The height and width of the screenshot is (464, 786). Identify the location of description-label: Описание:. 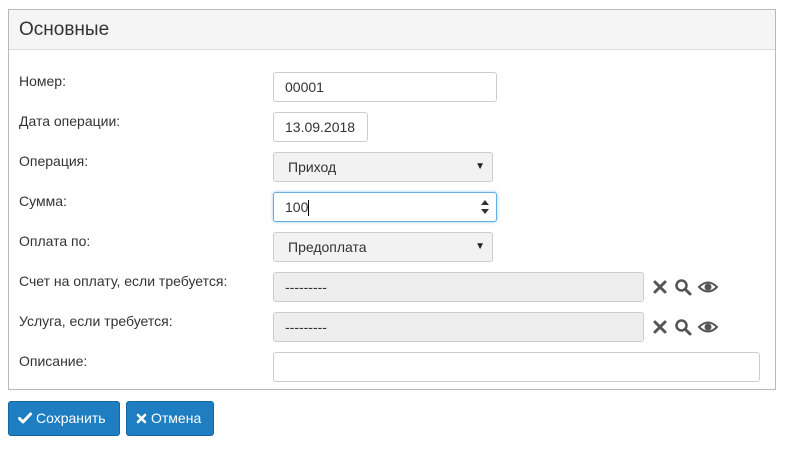
(53, 361).